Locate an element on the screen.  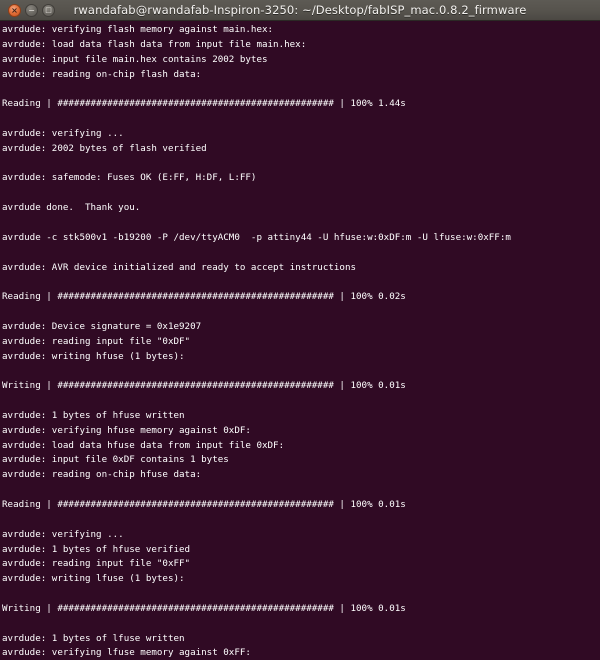
minimize-glyph: − is located at coordinates (31, 10).